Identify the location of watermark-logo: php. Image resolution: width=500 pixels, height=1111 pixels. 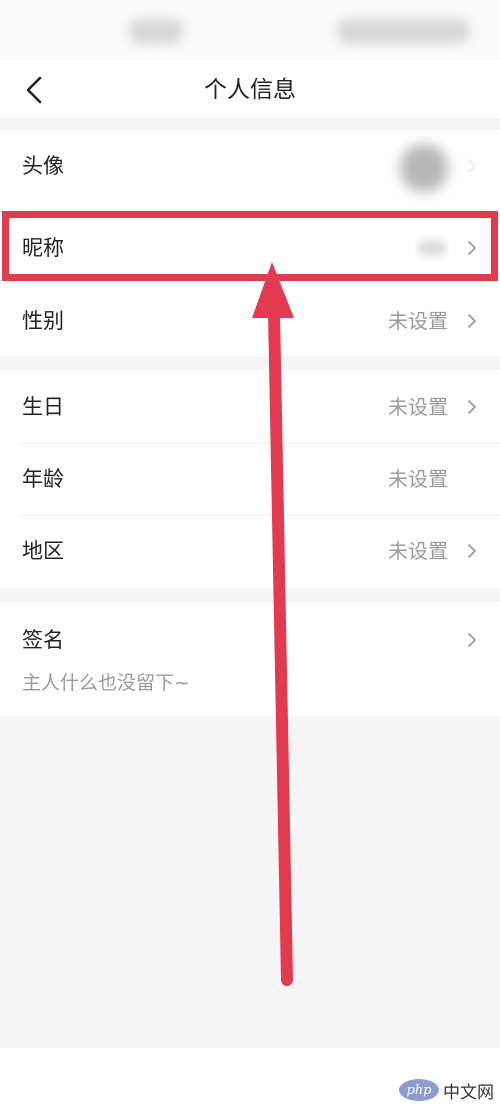
(419, 1090).